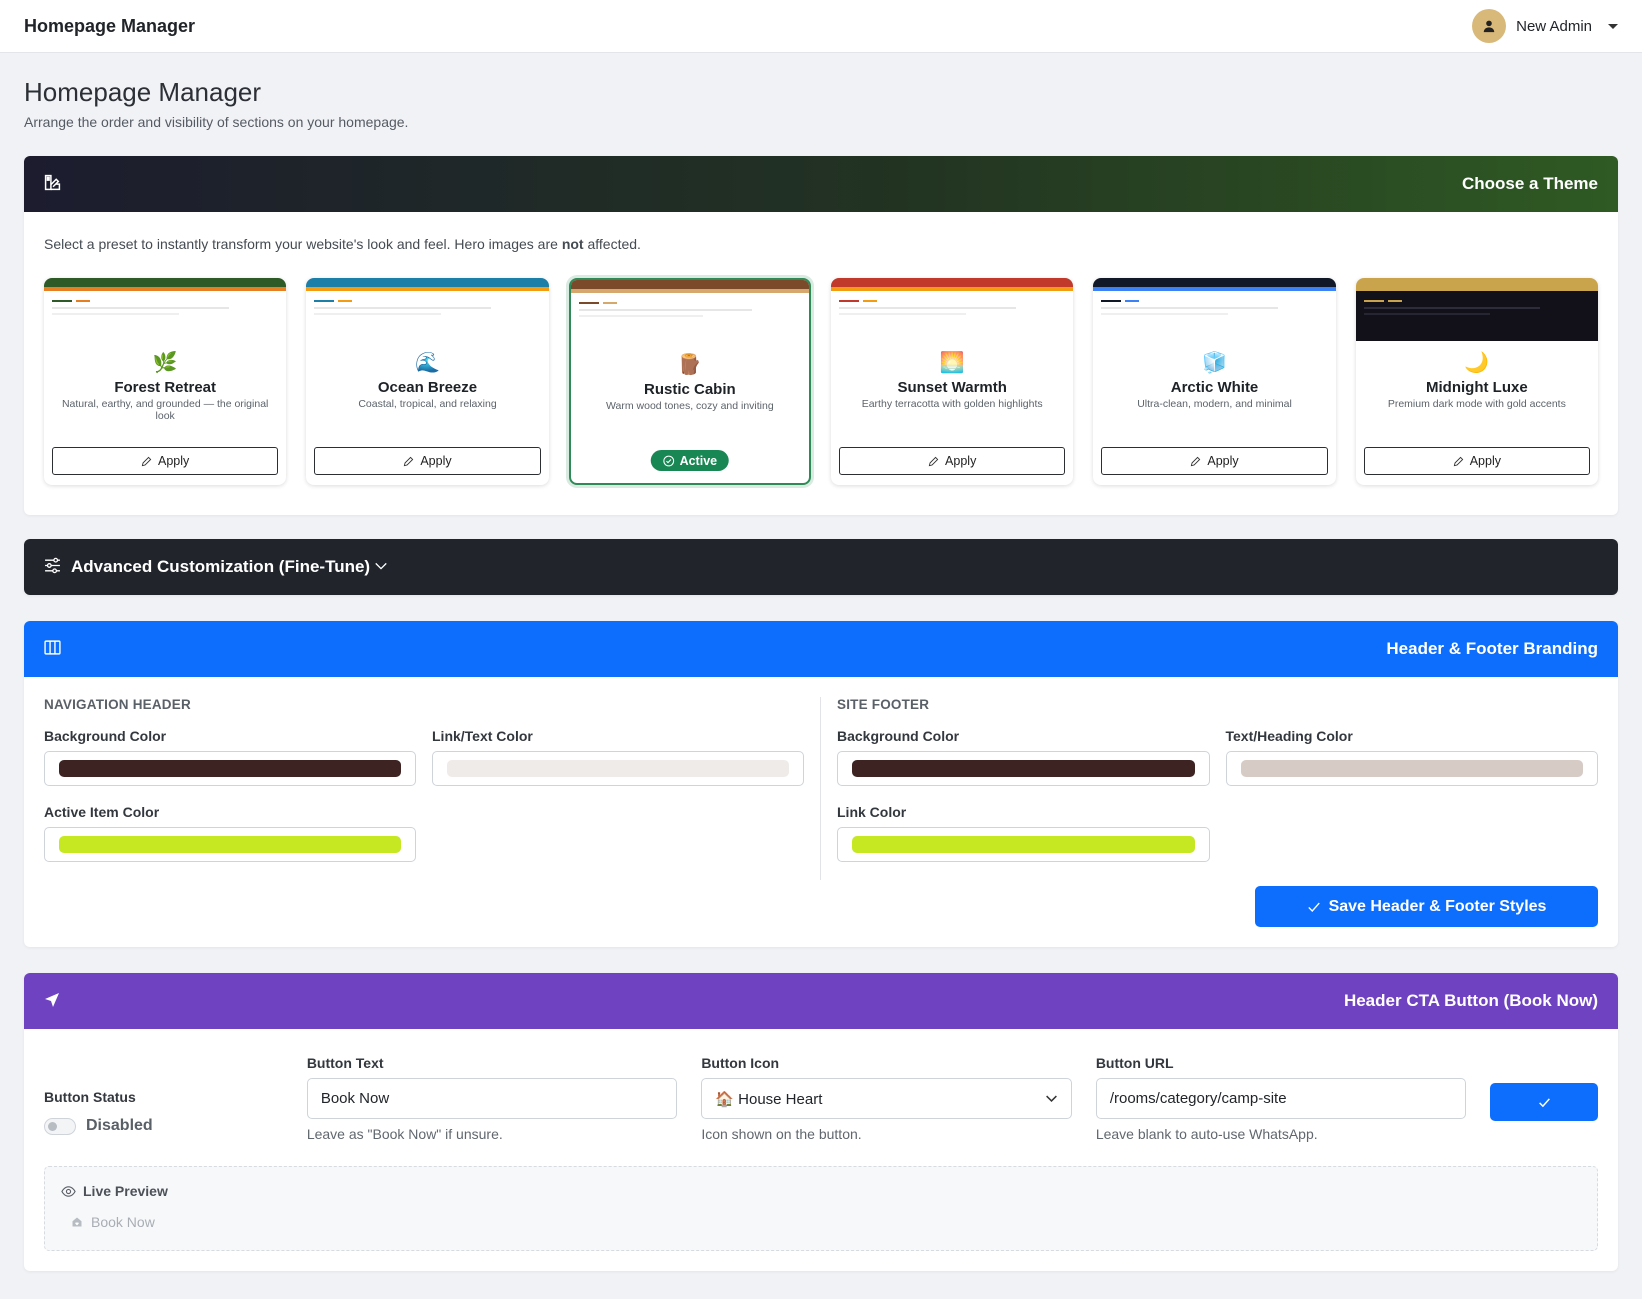 This screenshot has height=1299, width=1642. I want to click on footer-link-label: Link Color, so click(872, 812).